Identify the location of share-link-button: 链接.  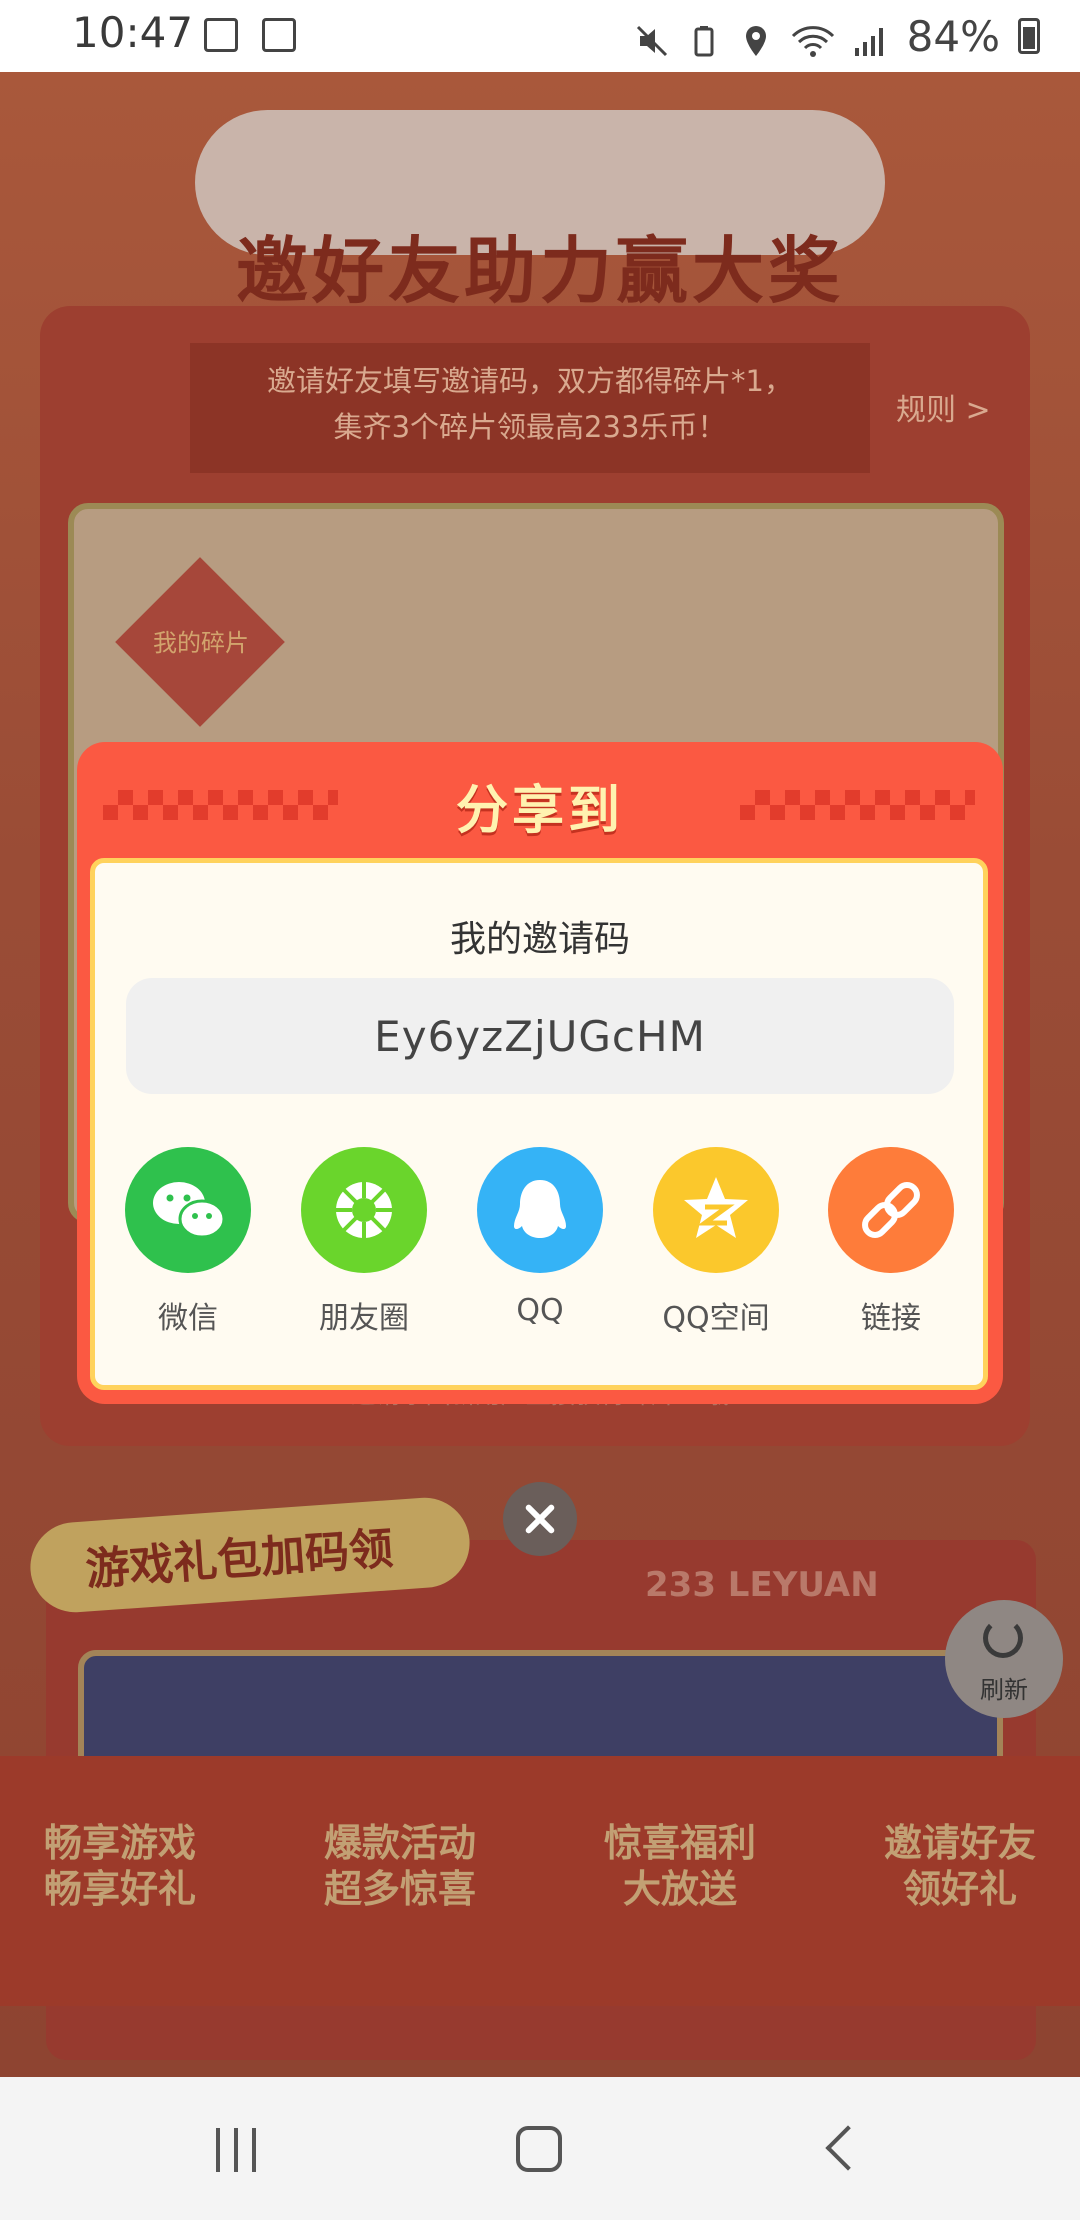
(891, 1242).